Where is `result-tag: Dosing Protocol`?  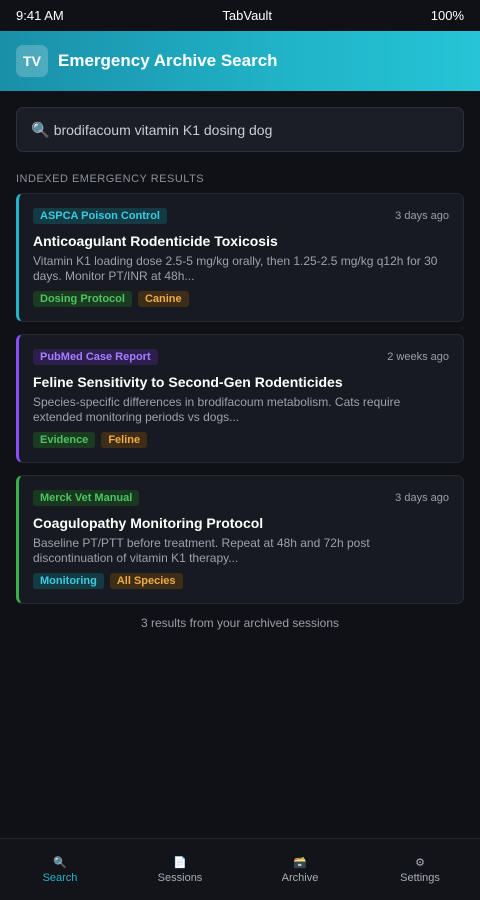 result-tag: Dosing Protocol is located at coordinates (82, 299).